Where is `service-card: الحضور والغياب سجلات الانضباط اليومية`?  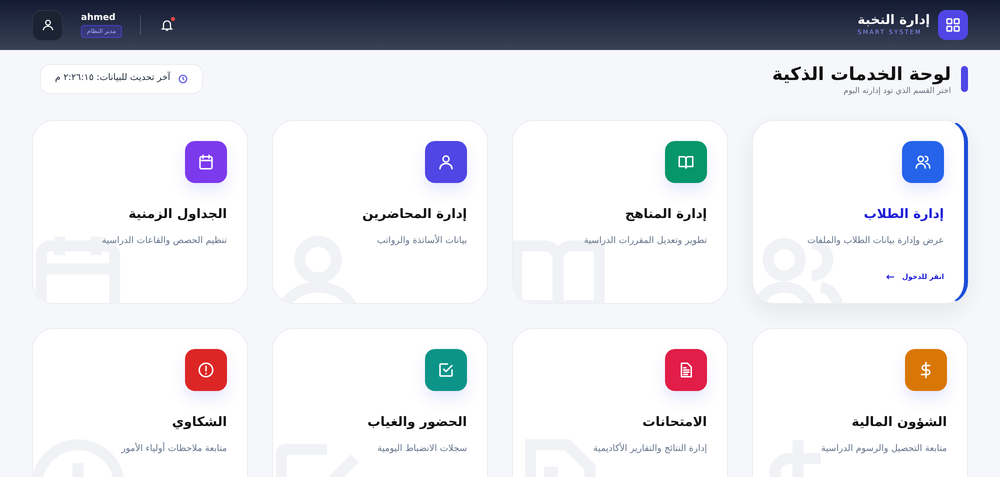
service-card: الحضور والغياب سجلات الانضباط اليومية is located at coordinates (380, 402).